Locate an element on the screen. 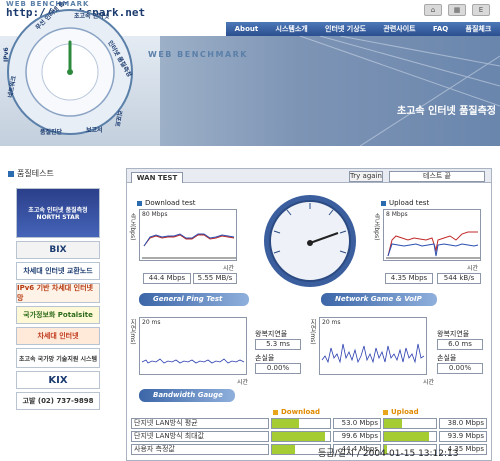 The height and width of the screenshot is (461, 500). bw-upload-head: Upload is located at coordinates (401, 412).